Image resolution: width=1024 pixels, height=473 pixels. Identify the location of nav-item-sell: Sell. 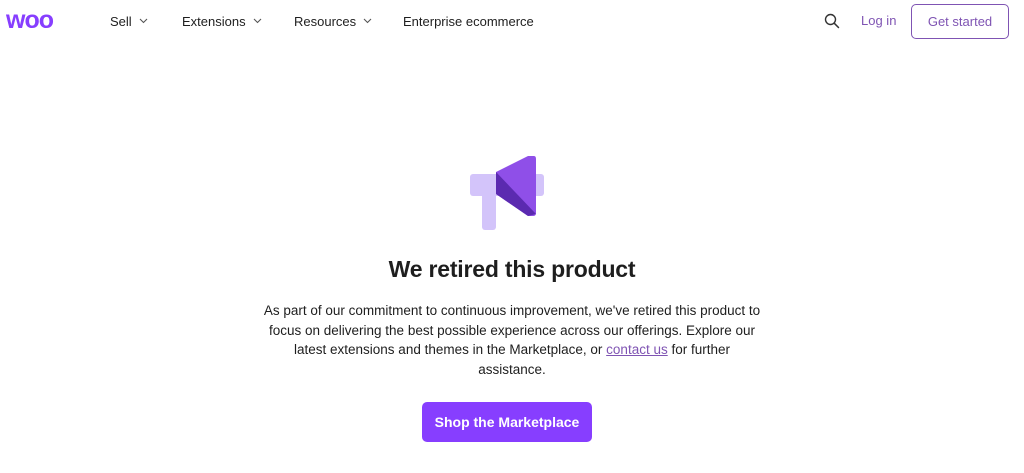
(129, 21).